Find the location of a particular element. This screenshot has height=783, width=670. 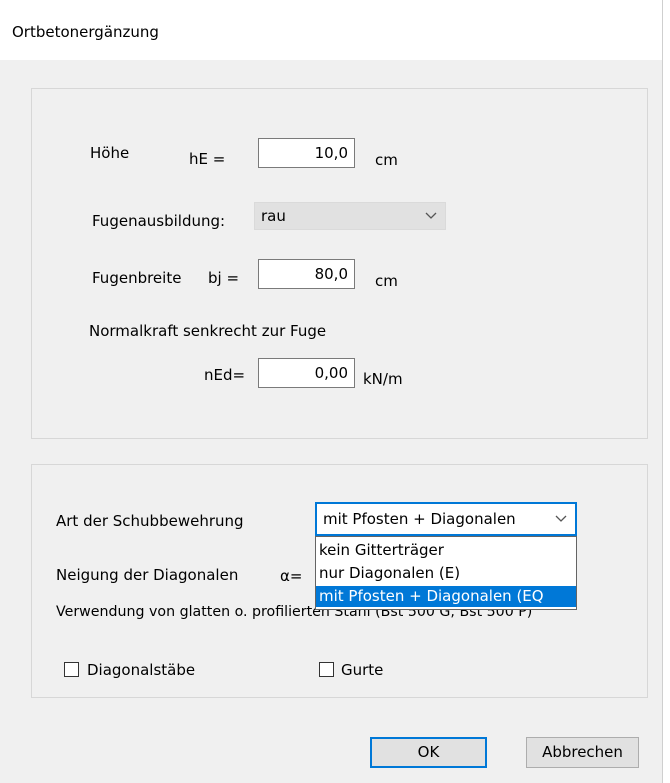

option-mit-pfosten-diagonalen: mit Pfosten + Diagonalen (EQ is located at coordinates (446, 596).